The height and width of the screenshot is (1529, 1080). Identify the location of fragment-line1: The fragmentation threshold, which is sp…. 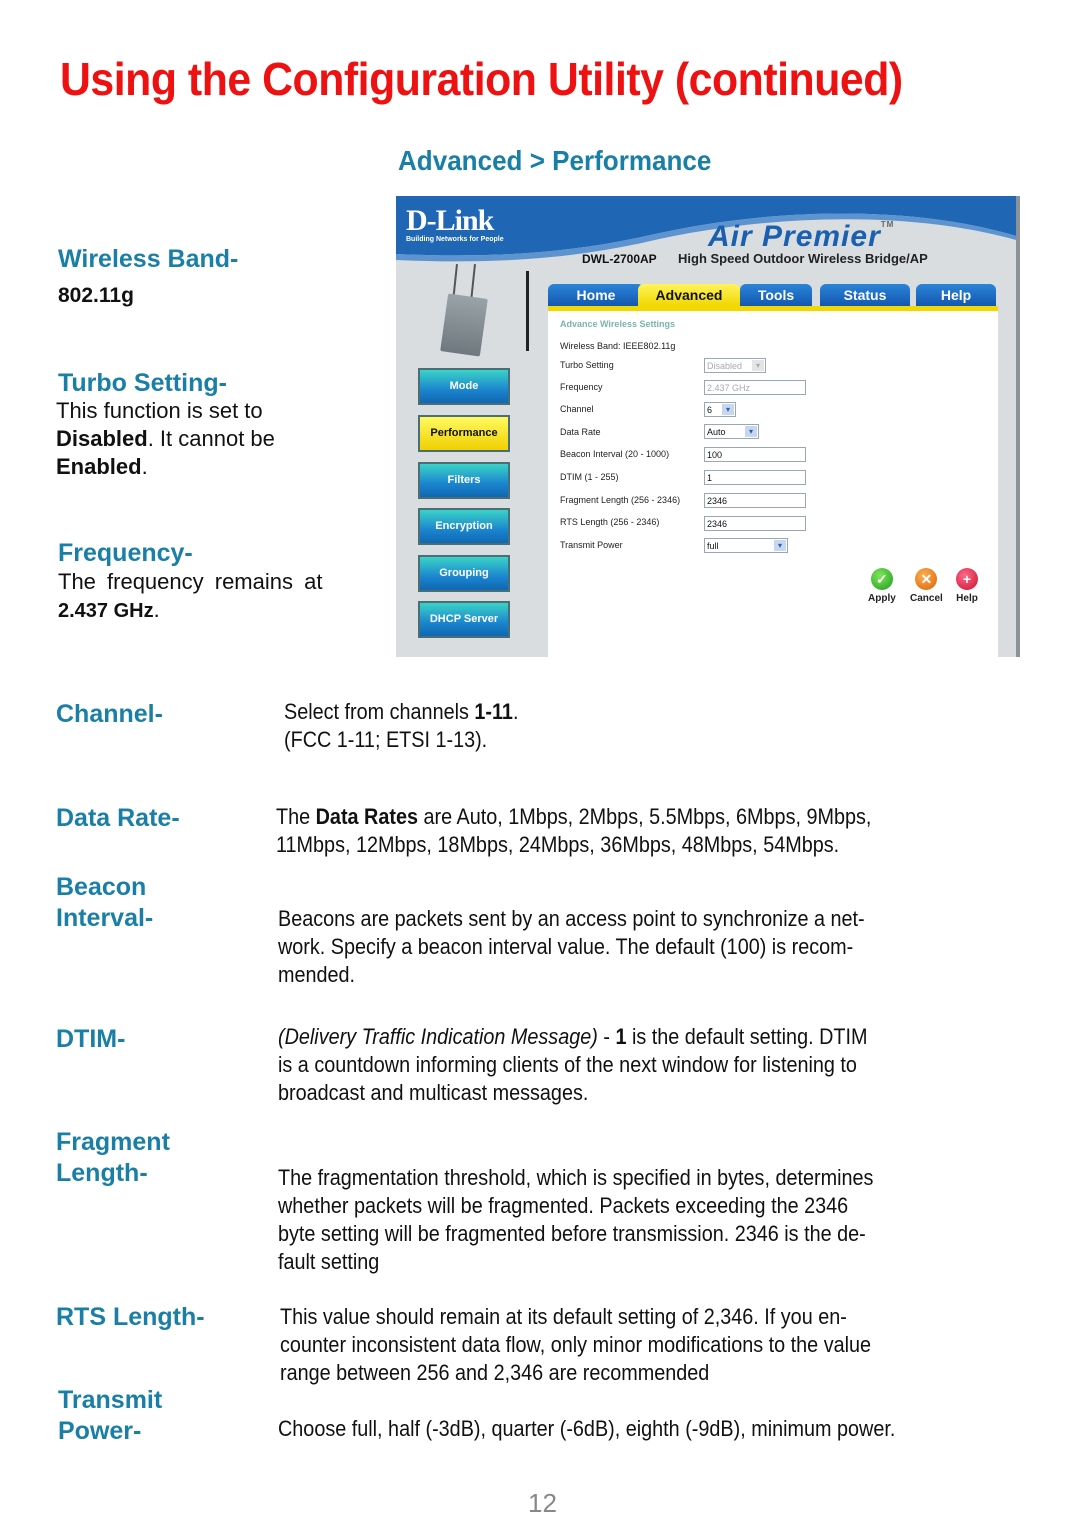
(576, 1177).